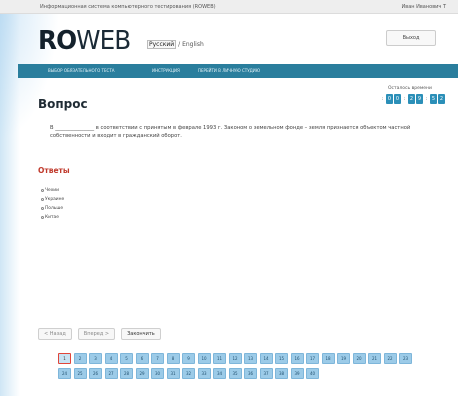 The height and width of the screenshot is (396, 458). I want to click on pager-page-button: 34, so click(219, 373).